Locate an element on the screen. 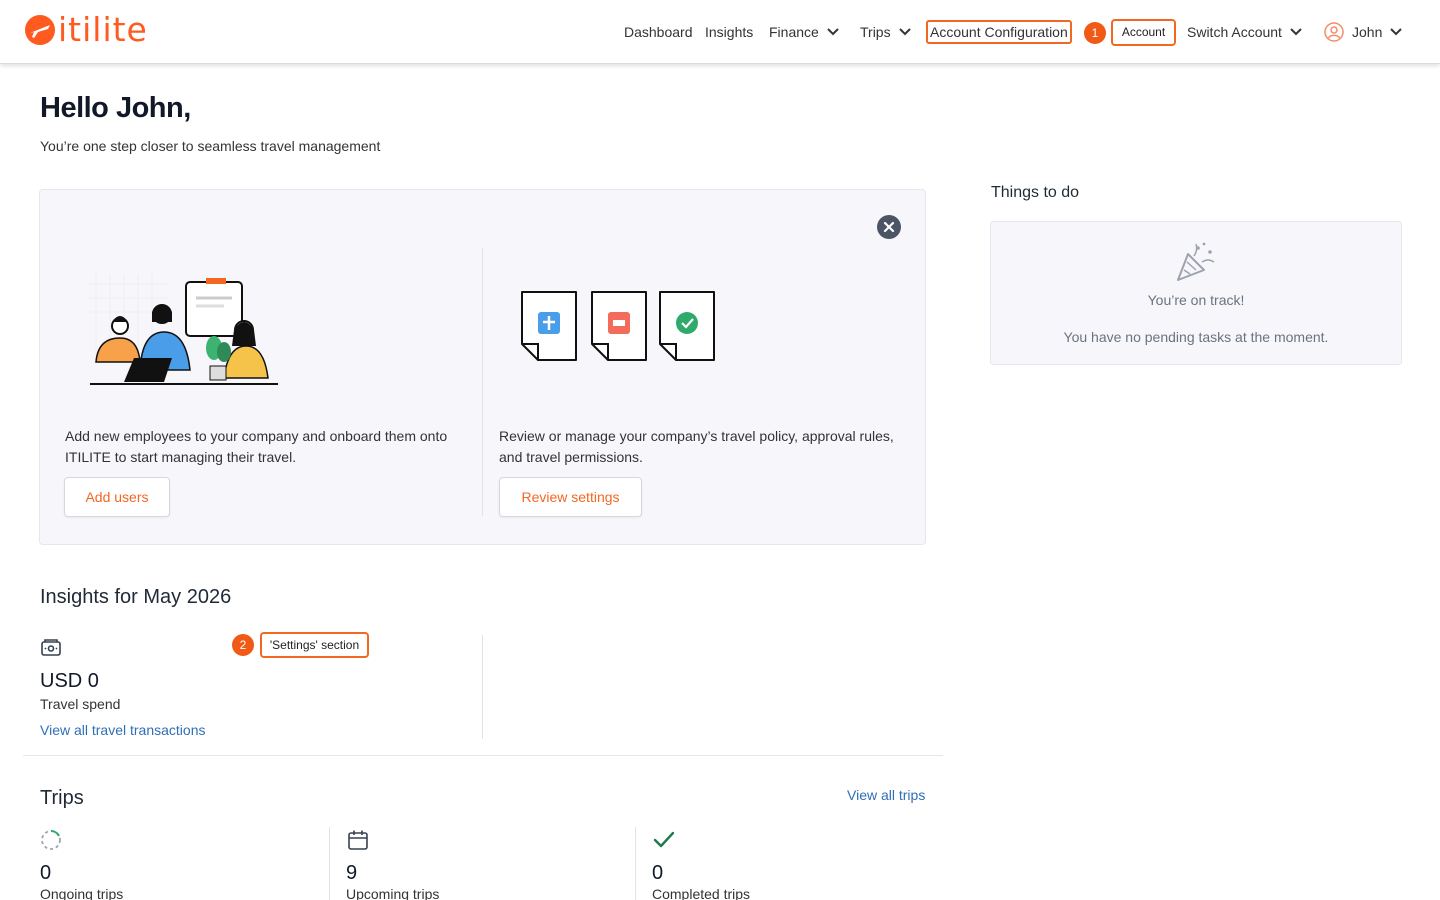 This screenshot has height=900, width=1440. completed-trips-count: 0 is located at coordinates (658, 873).